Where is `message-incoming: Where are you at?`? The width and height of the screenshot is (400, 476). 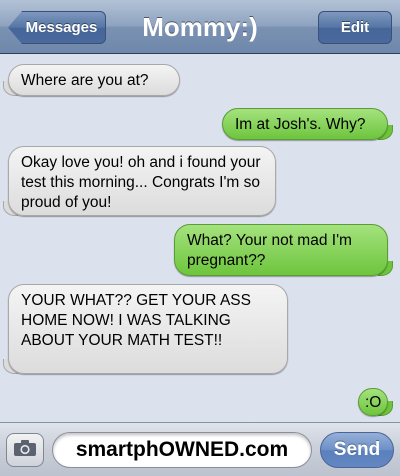
message-incoming: Where are you at? is located at coordinates (91, 80).